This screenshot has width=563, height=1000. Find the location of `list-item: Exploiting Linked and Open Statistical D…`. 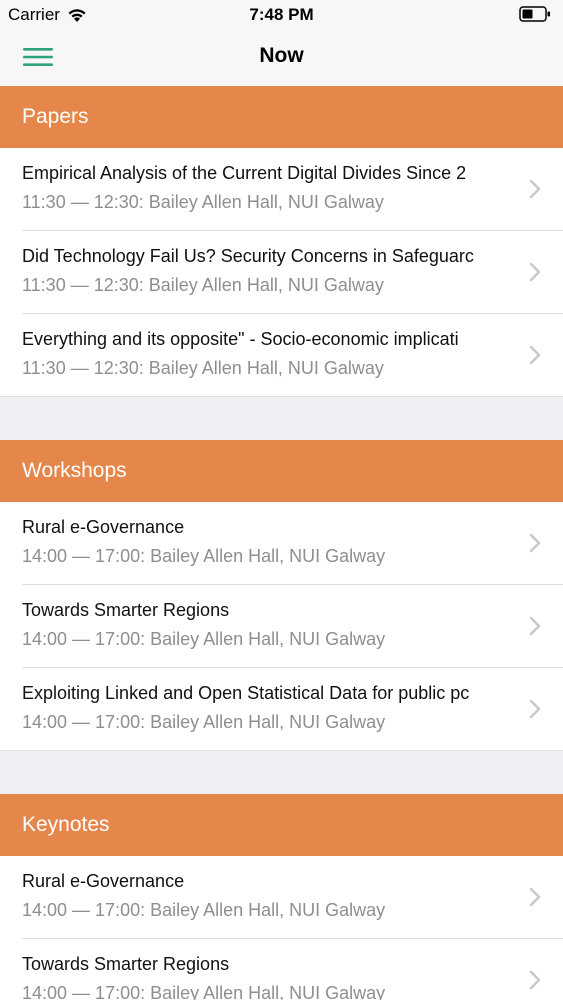

list-item: Exploiting Linked and Open Statistical D… is located at coordinates (281, 709).